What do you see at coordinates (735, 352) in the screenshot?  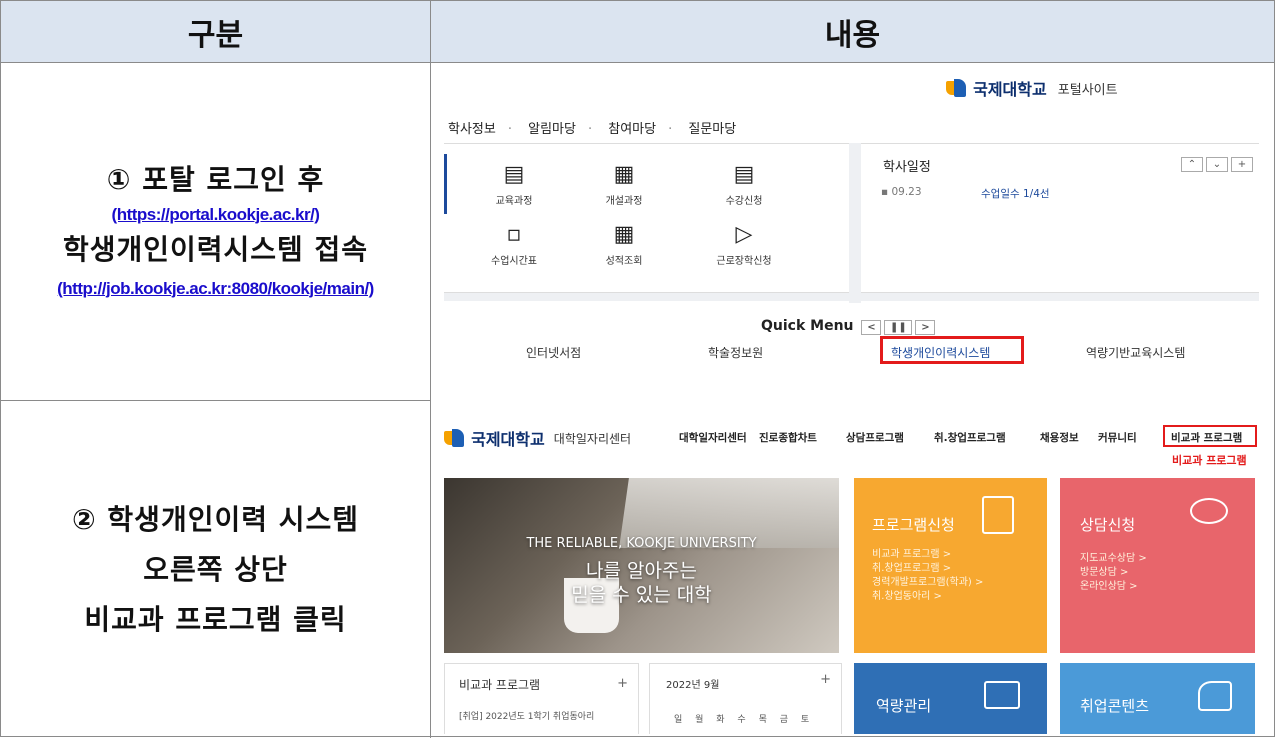 I see `quick-link-library: 학술정보원` at bounding box center [735, 352].